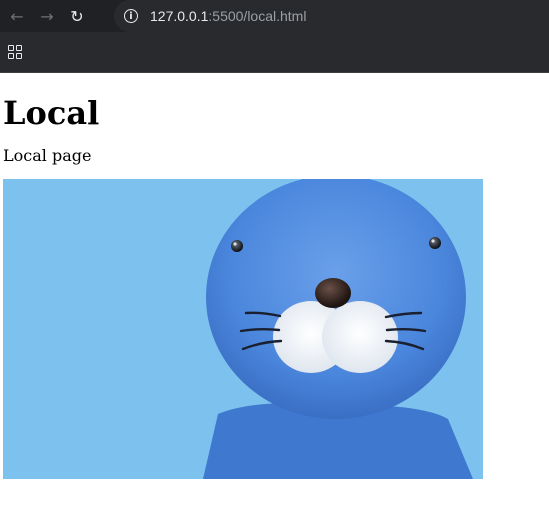  What do you see at coordinates (257, 16) in the screenshot?
I see `url-path: :5500/local.html` at bounding box center [257, 16].